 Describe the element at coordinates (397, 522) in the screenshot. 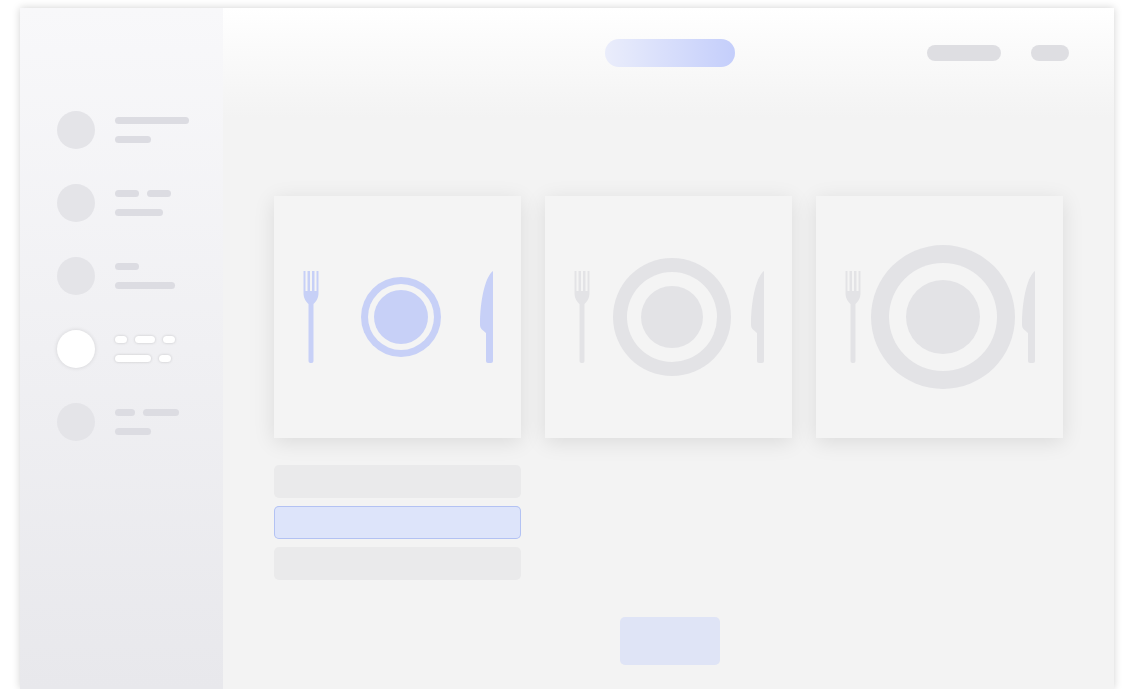

I see `option-placeholder` at that location.